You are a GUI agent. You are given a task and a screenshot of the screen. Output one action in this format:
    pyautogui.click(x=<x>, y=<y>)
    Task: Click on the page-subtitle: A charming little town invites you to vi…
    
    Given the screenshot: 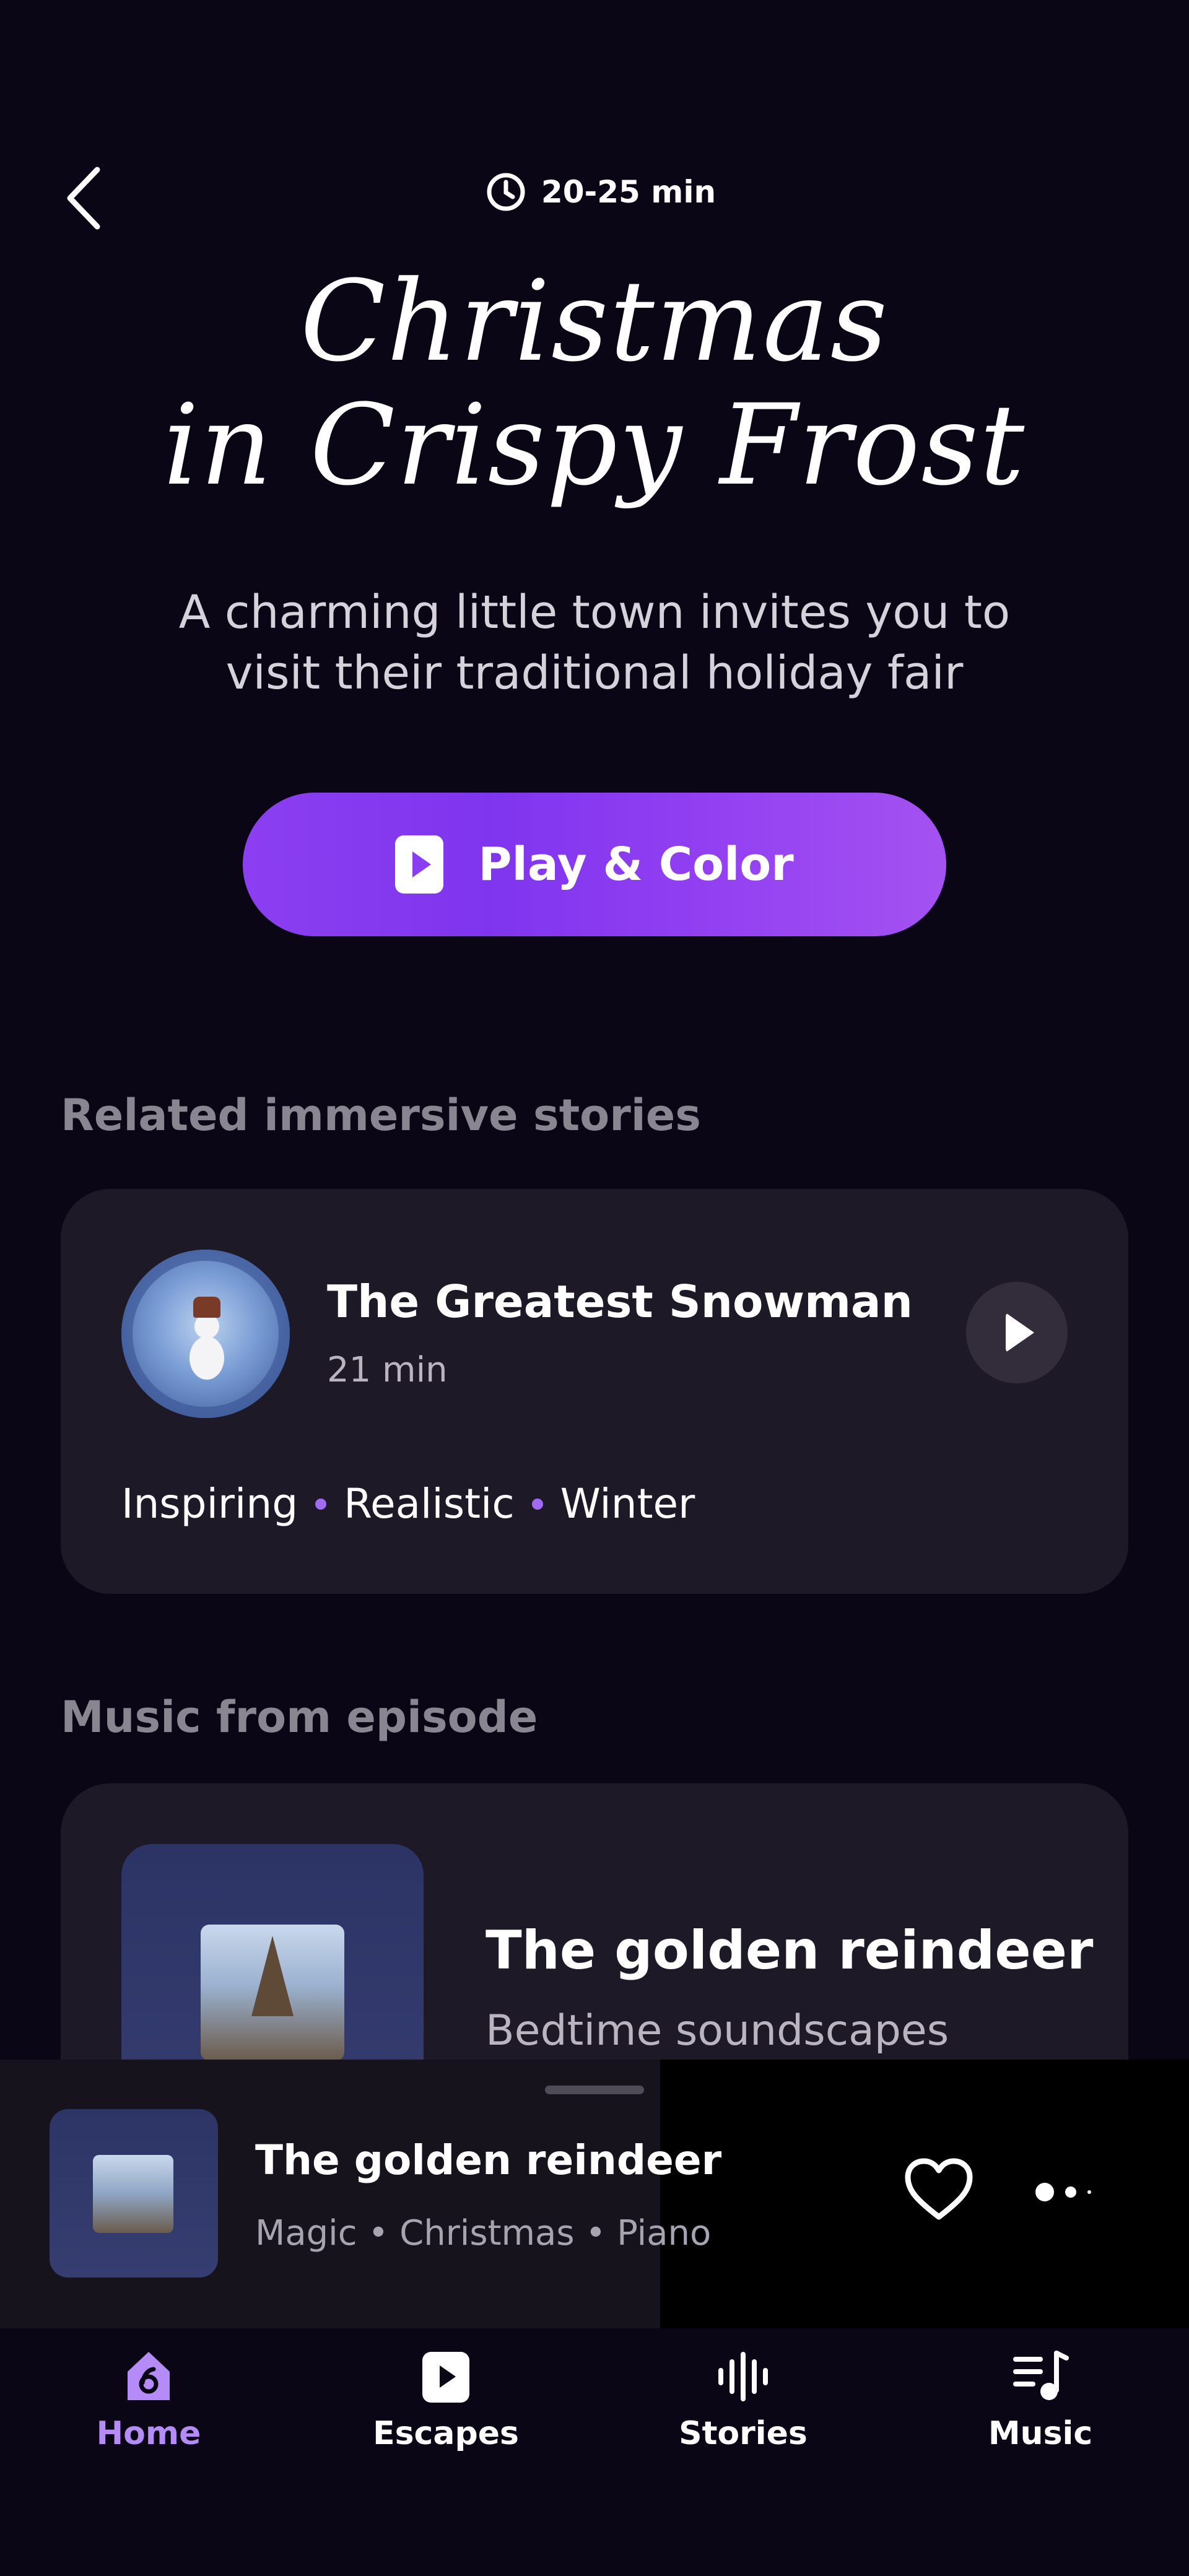 What is the action you would take?
    pyautogui.click(x=594, y=642)
    